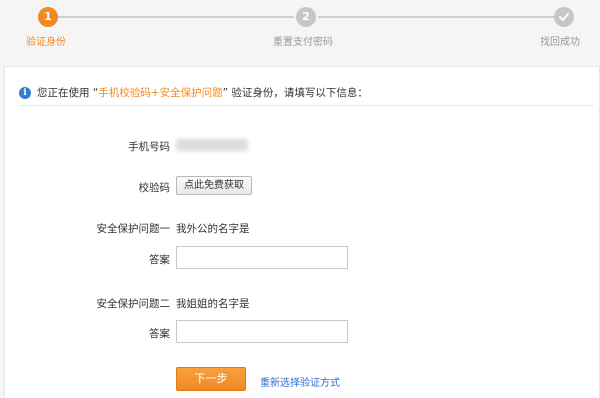 This screenshot has width=600, height=398. What do you see at coordinates (212, 145) in the screenshot?
I see `phone-number-masked` at bounding box center [212, 145].